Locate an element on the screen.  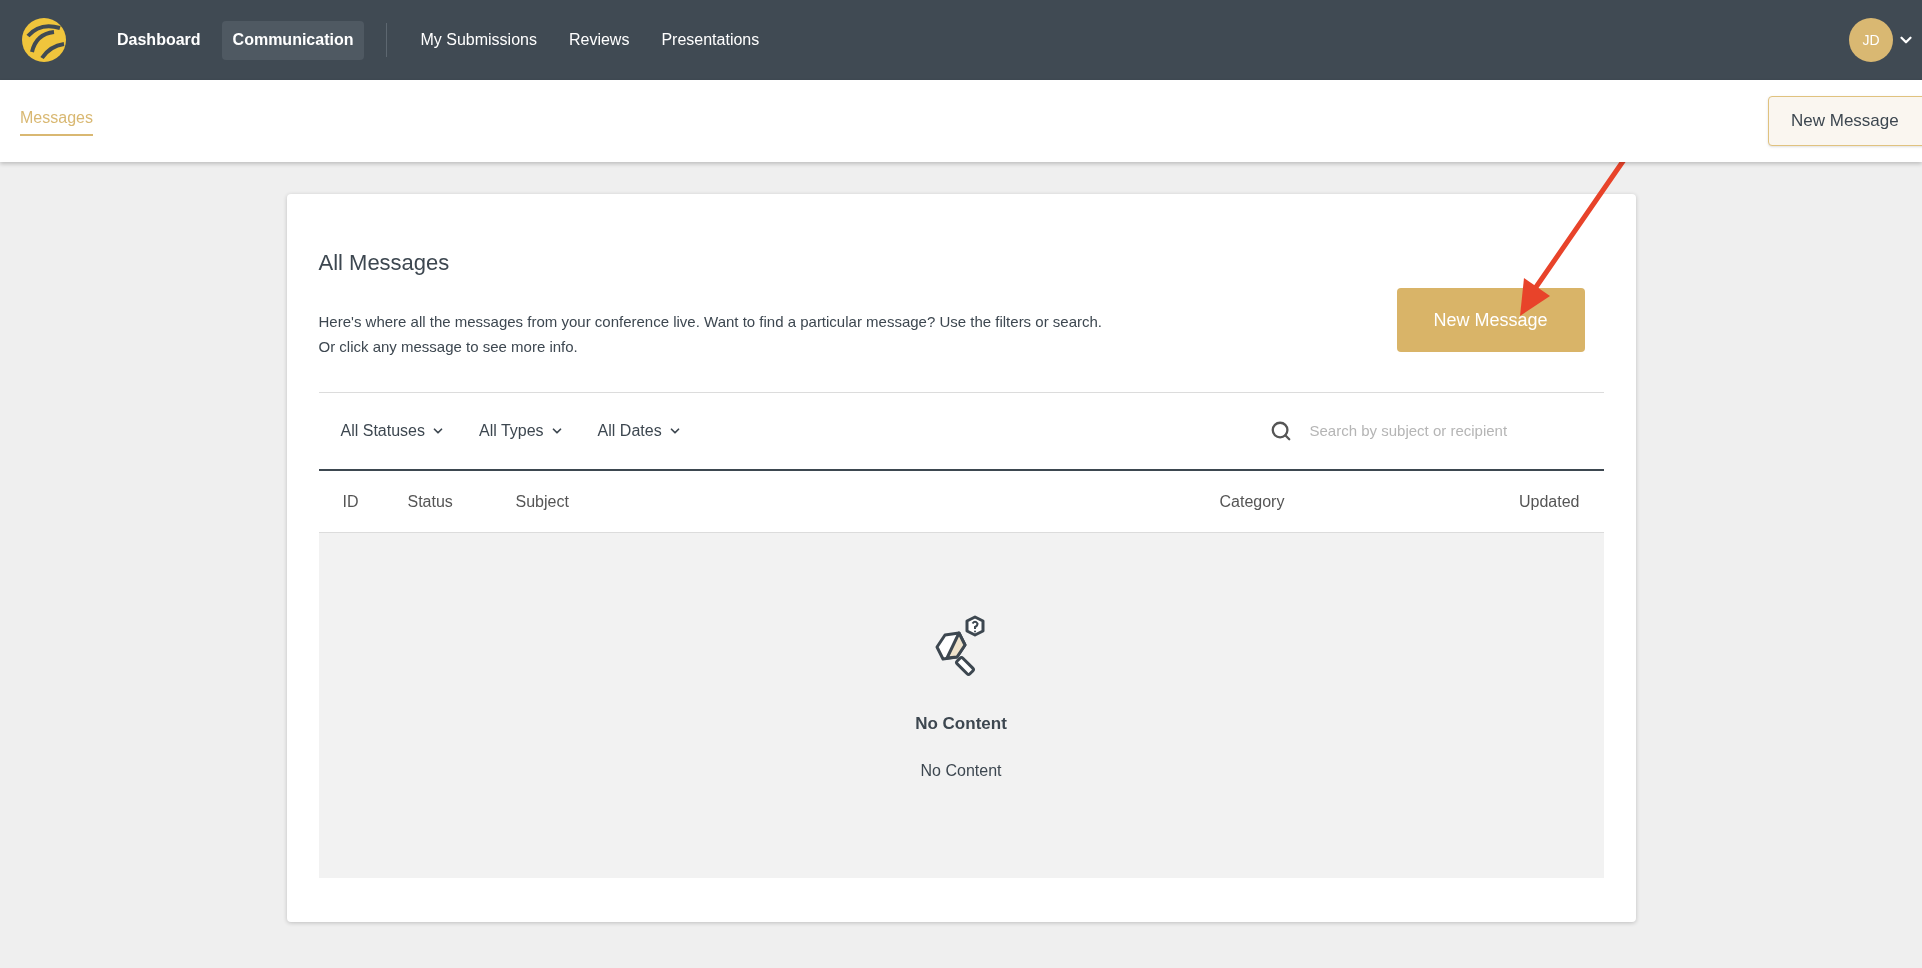
column-header: Subject is located at coordinates (542, 501).